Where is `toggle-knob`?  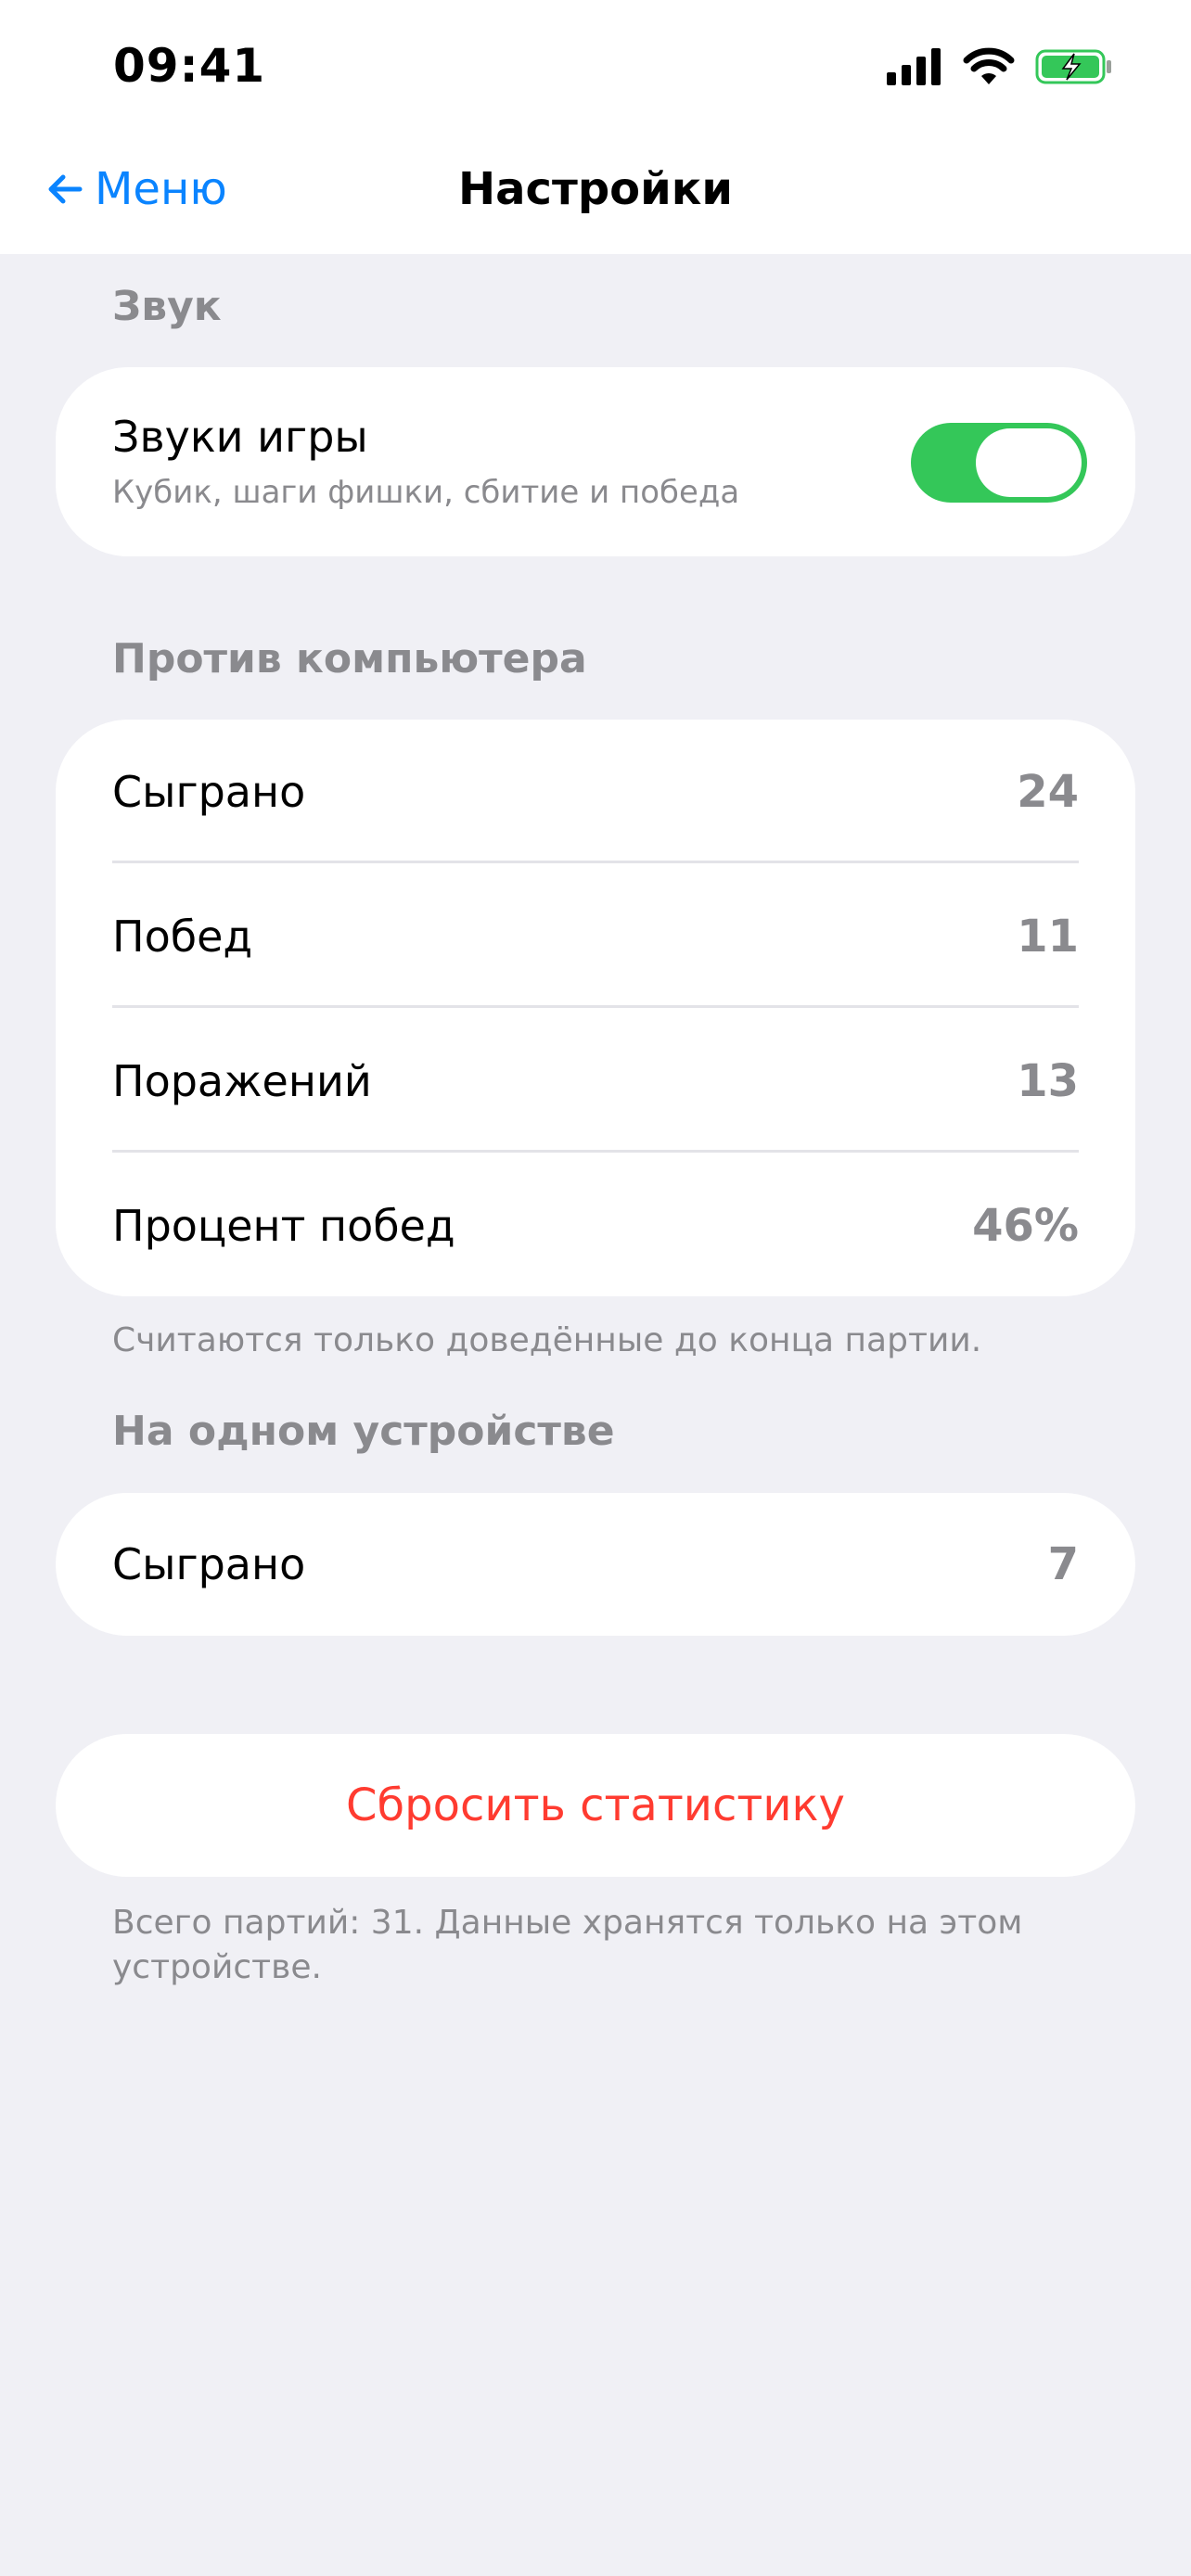 toggle-knob is located at coordinates (1029, 462).